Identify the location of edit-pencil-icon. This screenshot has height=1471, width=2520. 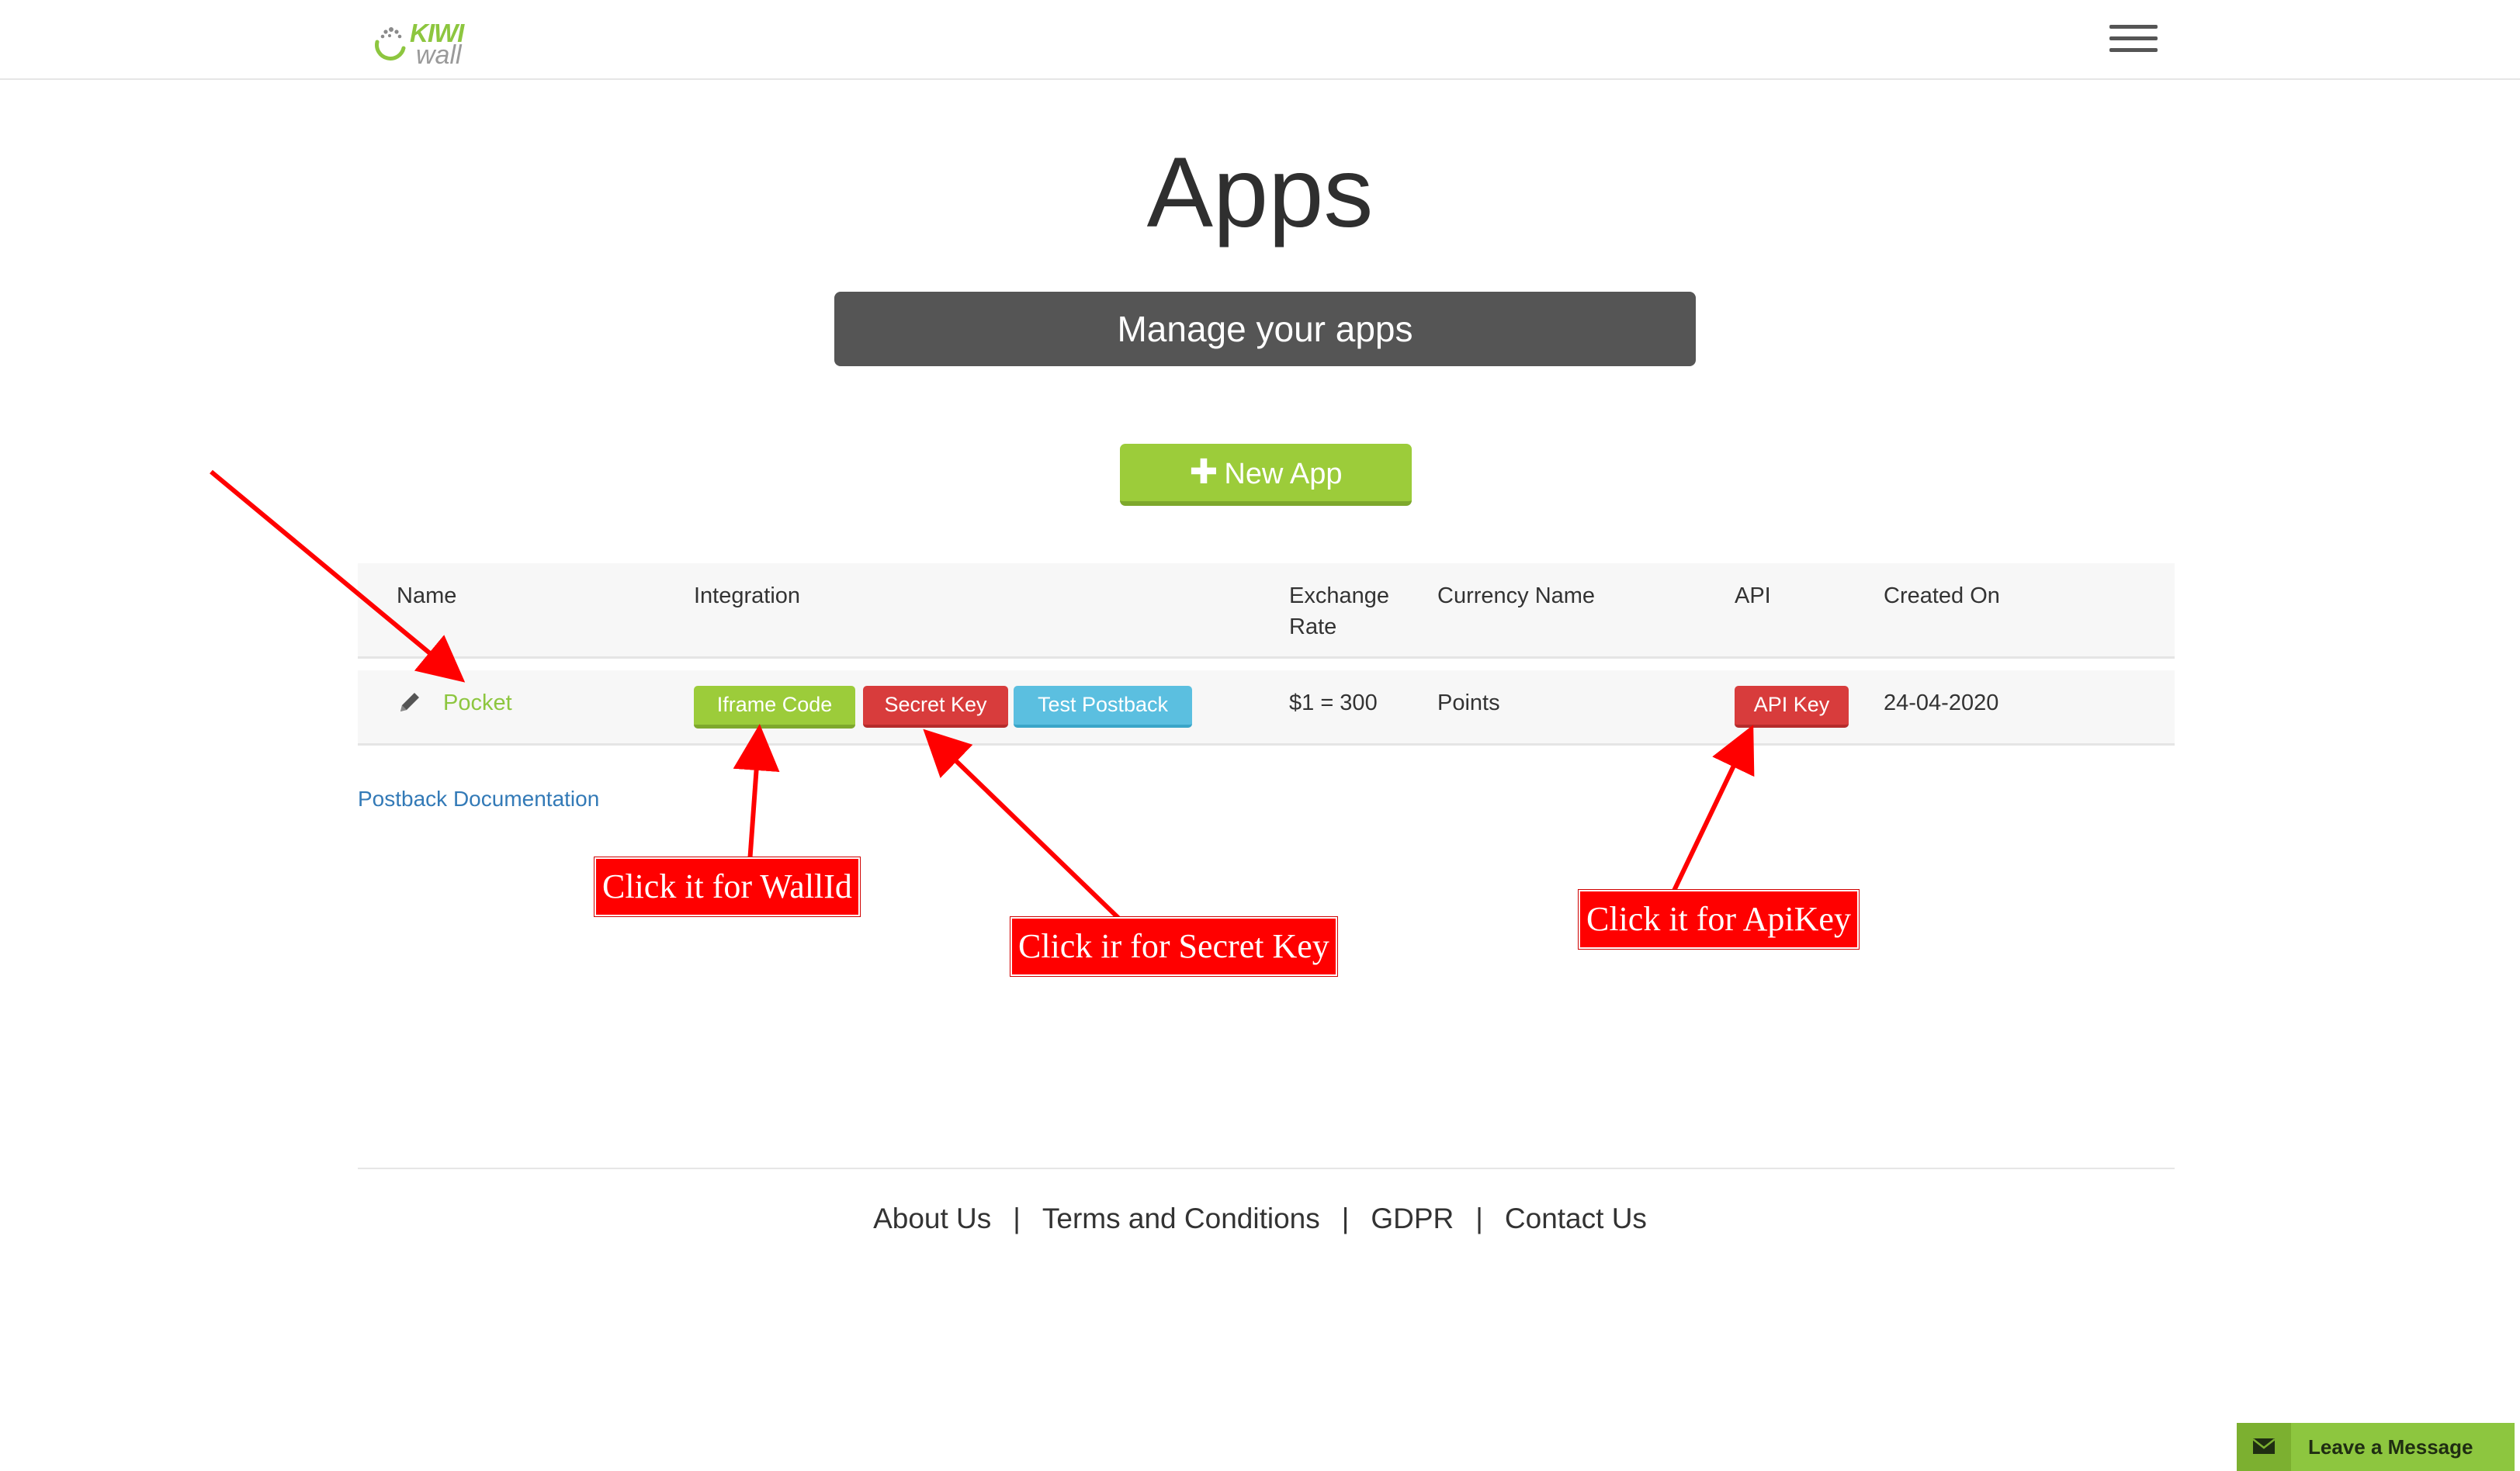
(410, 702).